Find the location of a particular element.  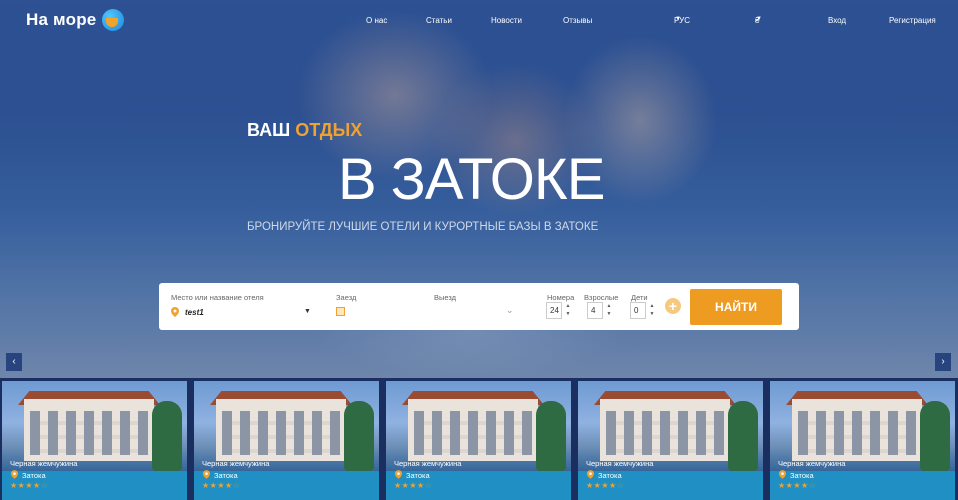

chevron-right-icon: › is located at coordinates (943, 362).